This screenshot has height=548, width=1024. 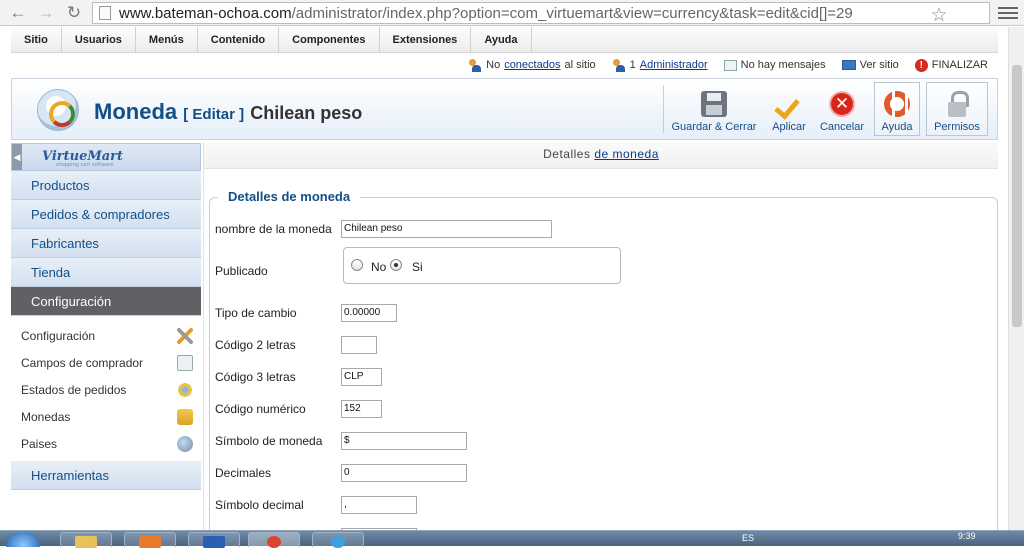 What do you see at coordinates (239, 40) in the screenshot?
I see `menu-item-contenido: Contenido` at bounding box center [239, 40].